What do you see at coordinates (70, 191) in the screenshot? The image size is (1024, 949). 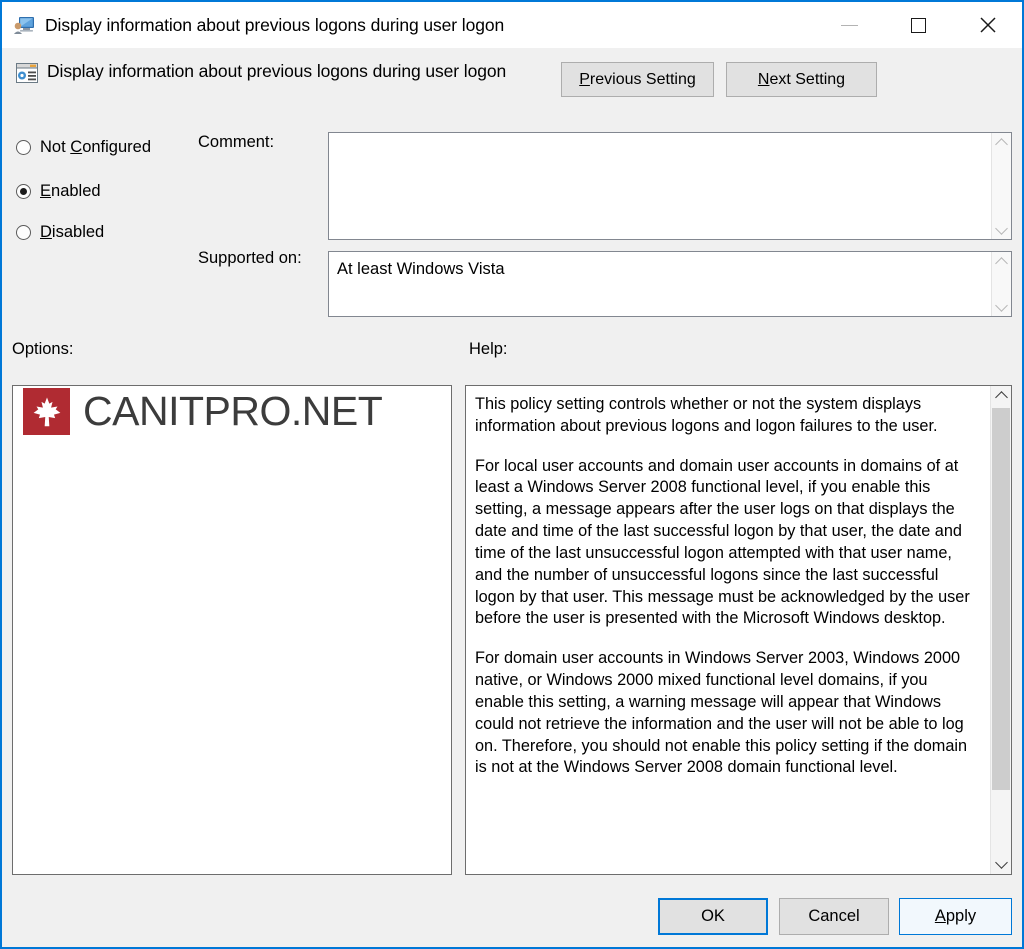 I see `radio-enabled-label: Enabled` at bounding box center [70, 191].